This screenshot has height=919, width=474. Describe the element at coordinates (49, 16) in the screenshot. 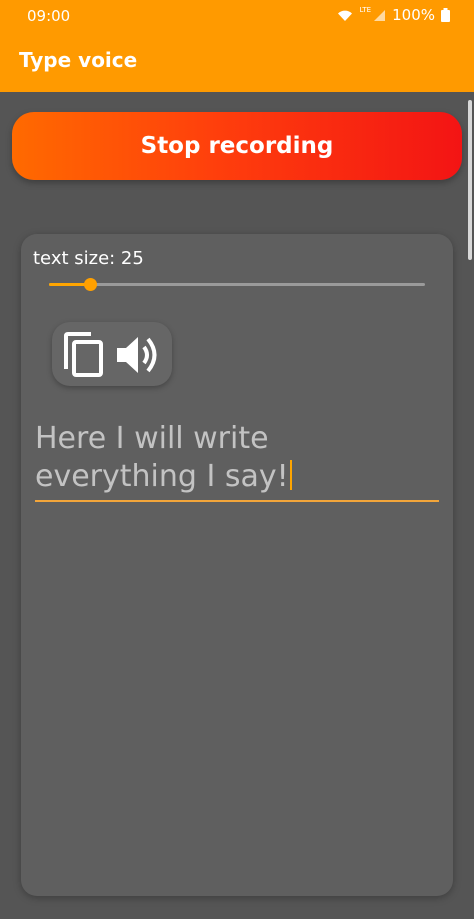

I see `status-time: 09:00` at that location.